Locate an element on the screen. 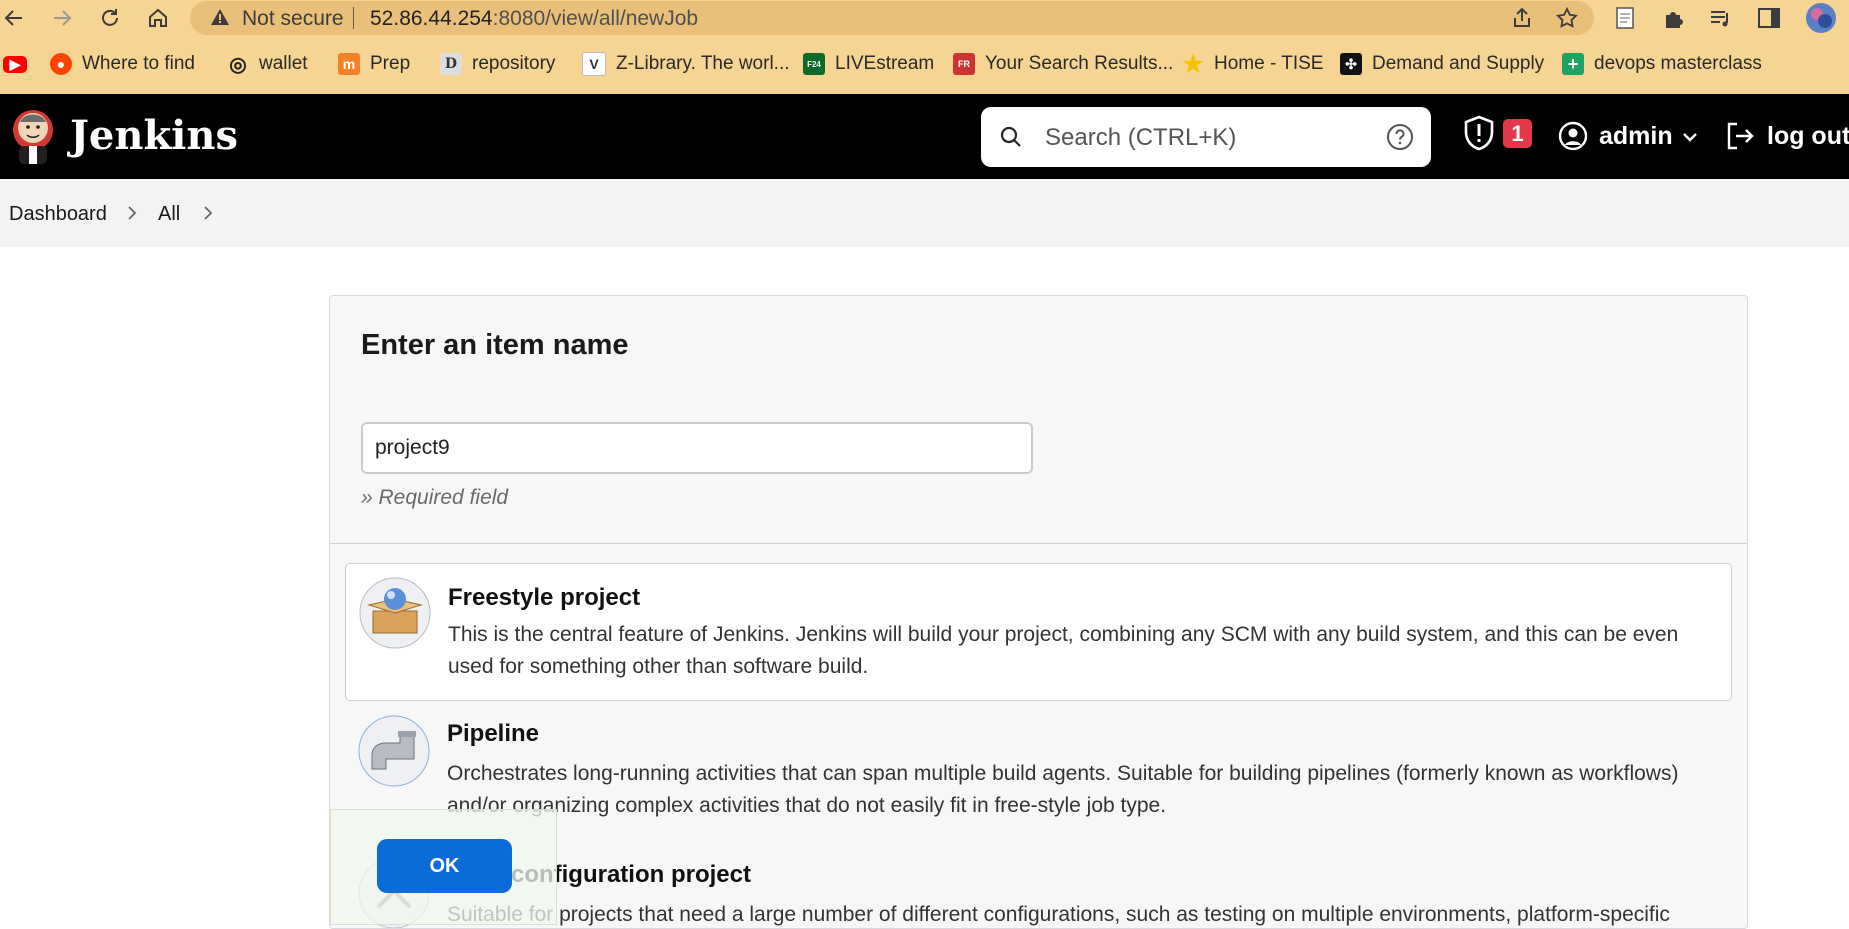  bookmark-repository: D repository is located at coordinates (497, 64).